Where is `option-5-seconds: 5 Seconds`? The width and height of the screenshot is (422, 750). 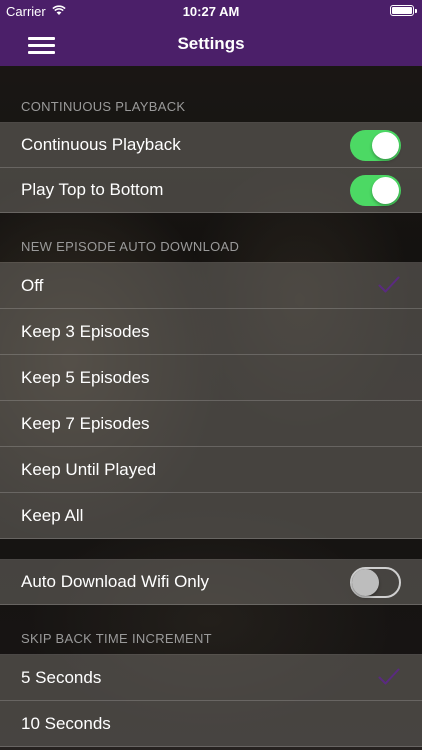 option-5-seconds: 5 Seconds is located at coordinates (211, 678).